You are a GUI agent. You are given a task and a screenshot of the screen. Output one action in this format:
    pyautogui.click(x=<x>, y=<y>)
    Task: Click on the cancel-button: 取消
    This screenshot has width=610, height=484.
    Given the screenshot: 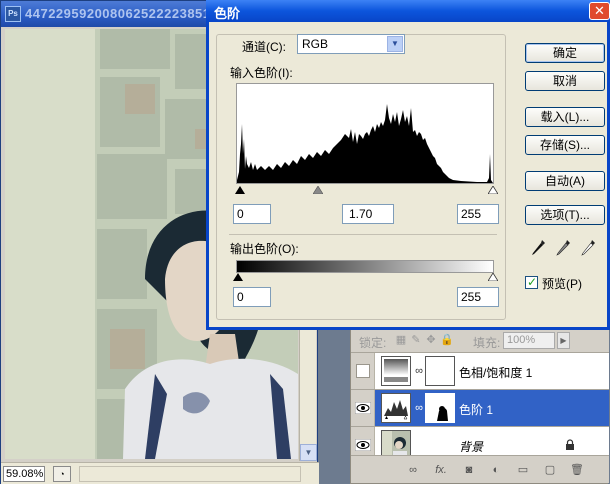 What is the action you would take?
    pyautogui.click(x=565, y=81)
    